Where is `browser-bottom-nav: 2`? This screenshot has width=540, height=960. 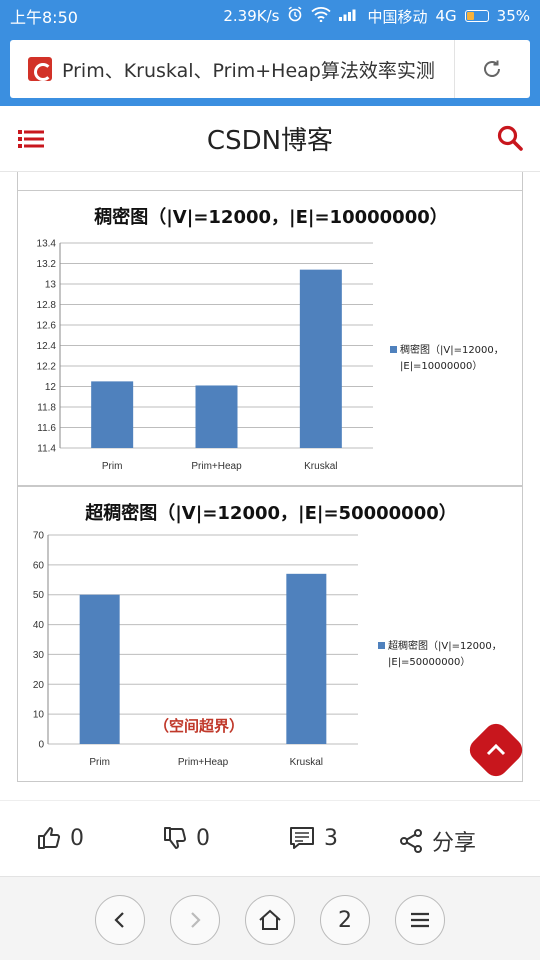 browser-bottom-nav: 2 is located at coordinates (270, 918).